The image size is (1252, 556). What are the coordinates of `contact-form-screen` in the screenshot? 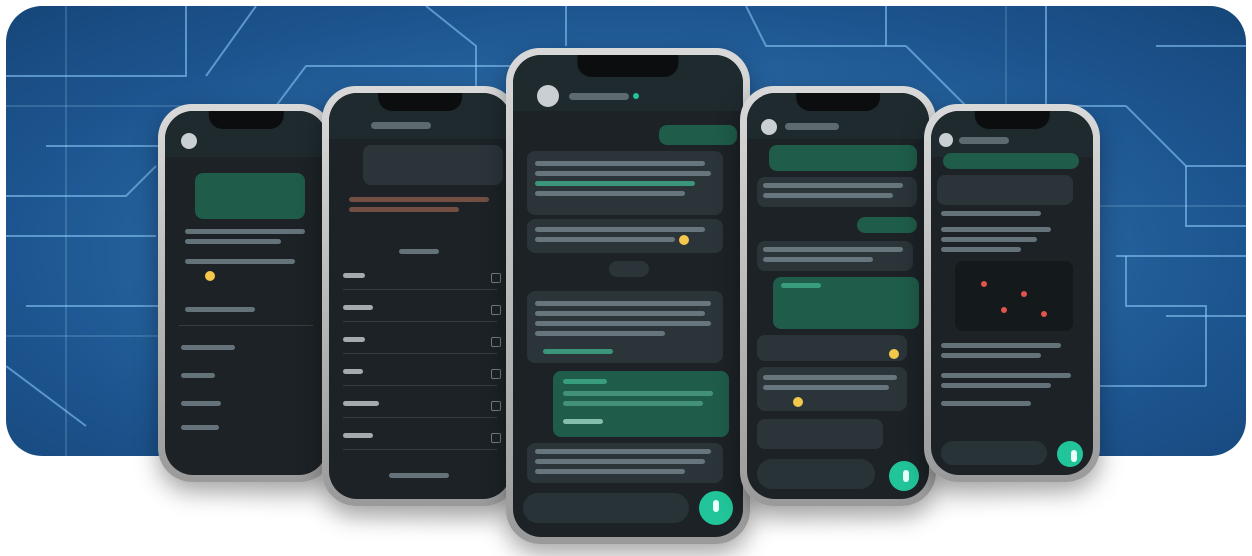 It's located at (420, 296).